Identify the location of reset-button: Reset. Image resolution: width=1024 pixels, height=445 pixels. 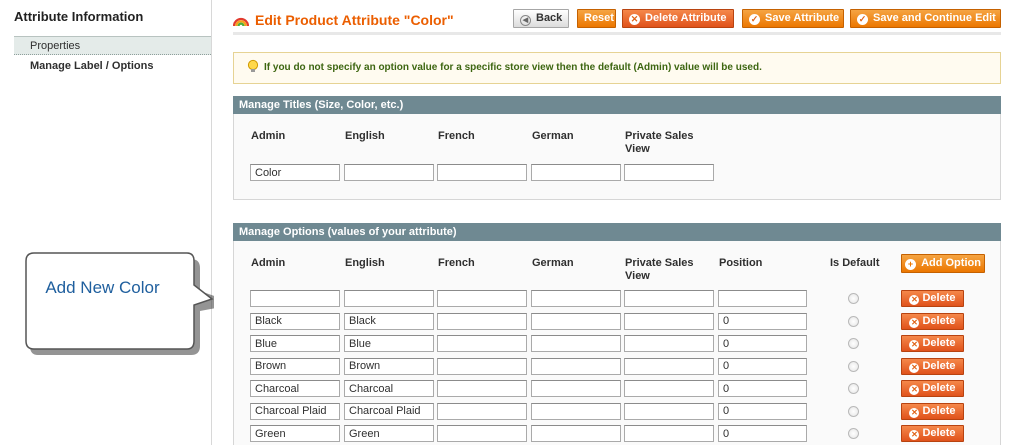
(596, 18).